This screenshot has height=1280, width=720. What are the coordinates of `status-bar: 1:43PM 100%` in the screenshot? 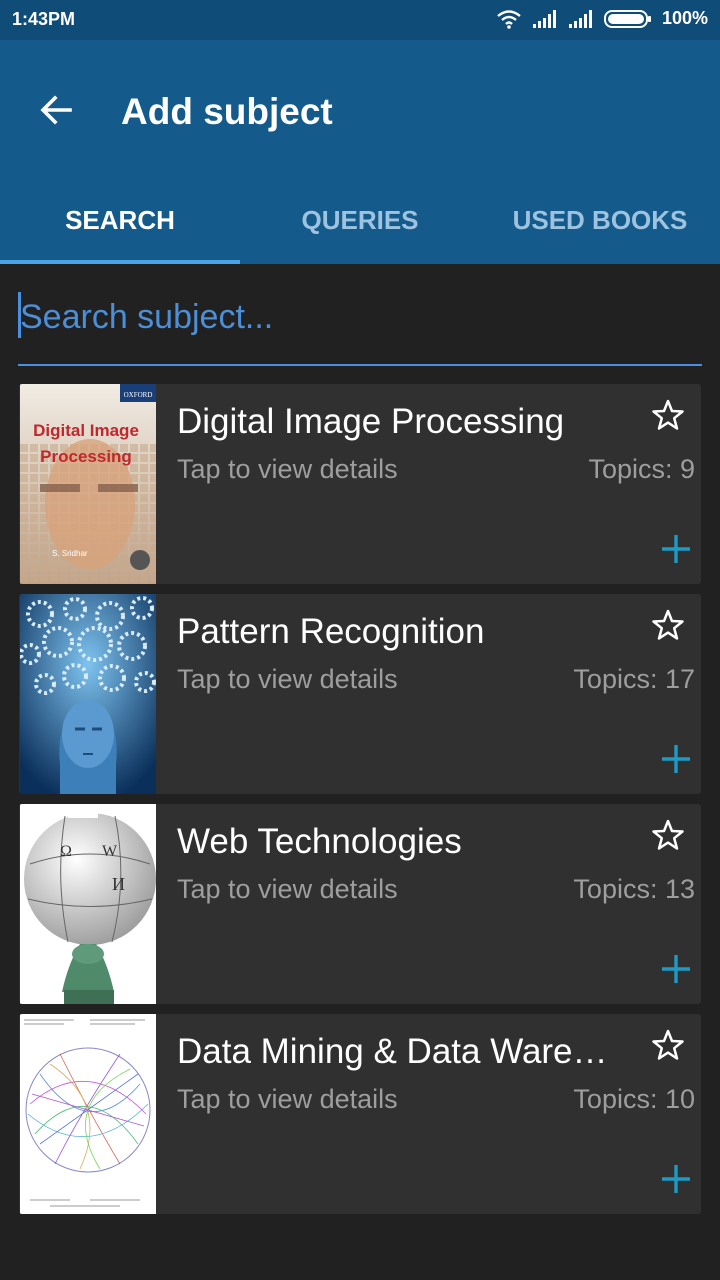 It's located at (360, 20).